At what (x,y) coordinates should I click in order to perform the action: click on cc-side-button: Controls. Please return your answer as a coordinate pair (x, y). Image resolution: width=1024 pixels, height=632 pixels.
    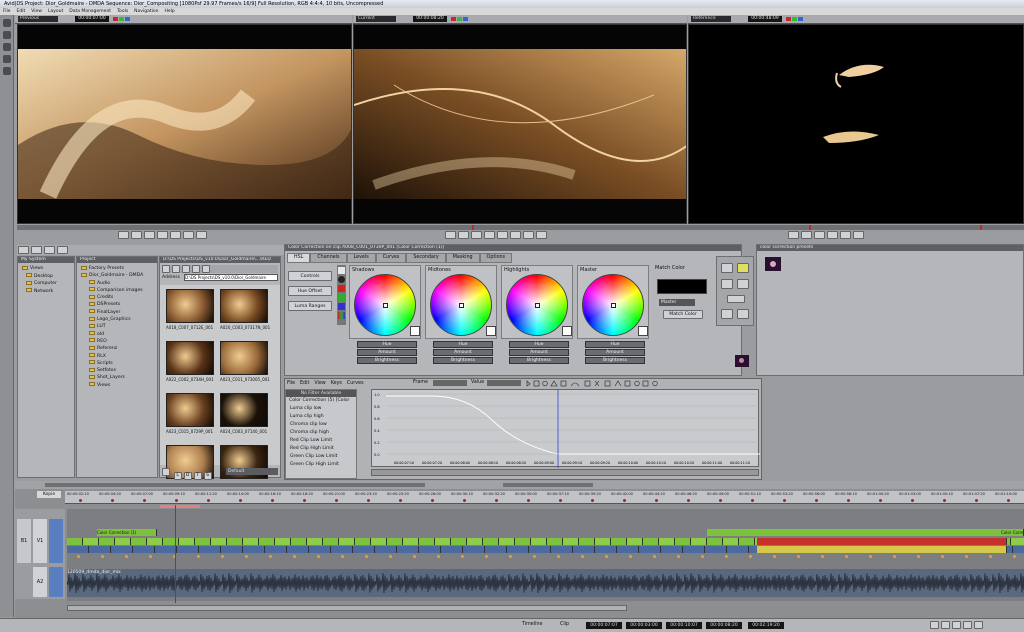
    Looking at the image, I should click on (310, 276).